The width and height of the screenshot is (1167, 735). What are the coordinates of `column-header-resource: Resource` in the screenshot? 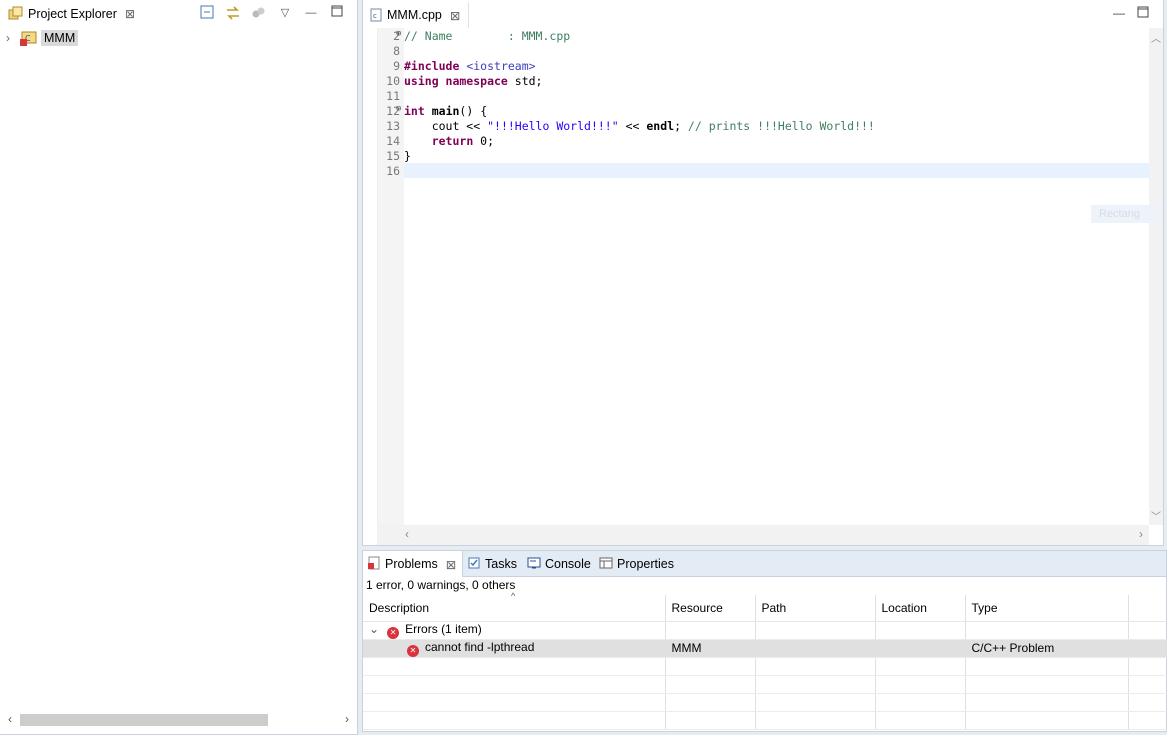 It's located at (710, 608).